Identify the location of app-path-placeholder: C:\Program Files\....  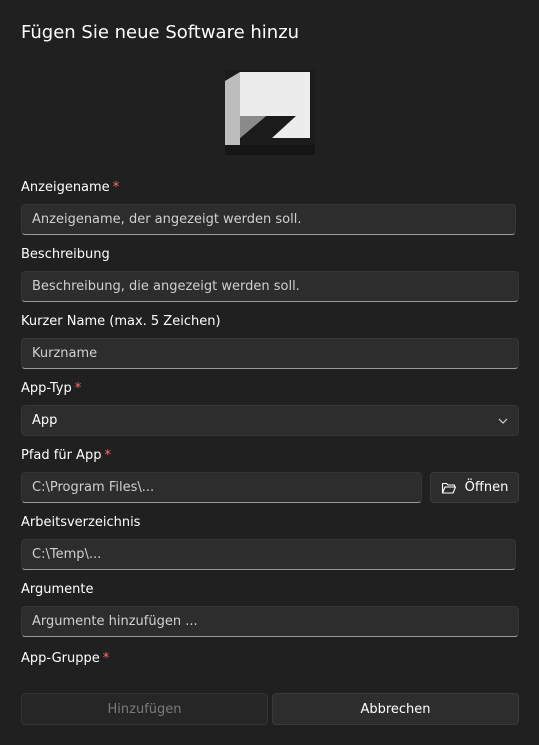
(93, 487).